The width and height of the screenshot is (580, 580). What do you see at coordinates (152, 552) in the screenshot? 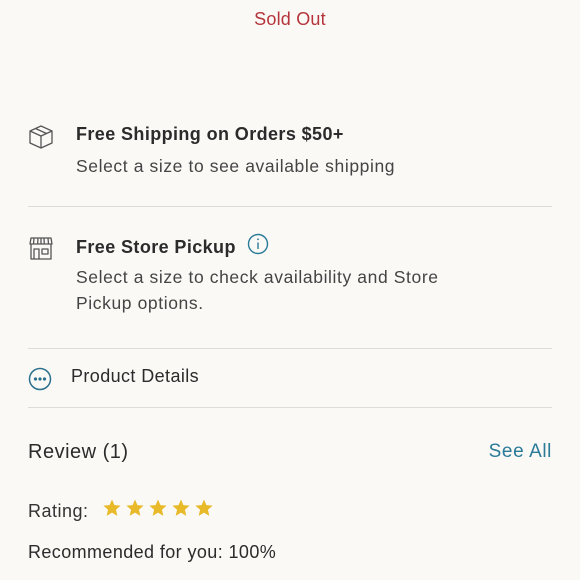
I see `recommended-text: Recommended for you: 100%` at bounding box center [152, 552].